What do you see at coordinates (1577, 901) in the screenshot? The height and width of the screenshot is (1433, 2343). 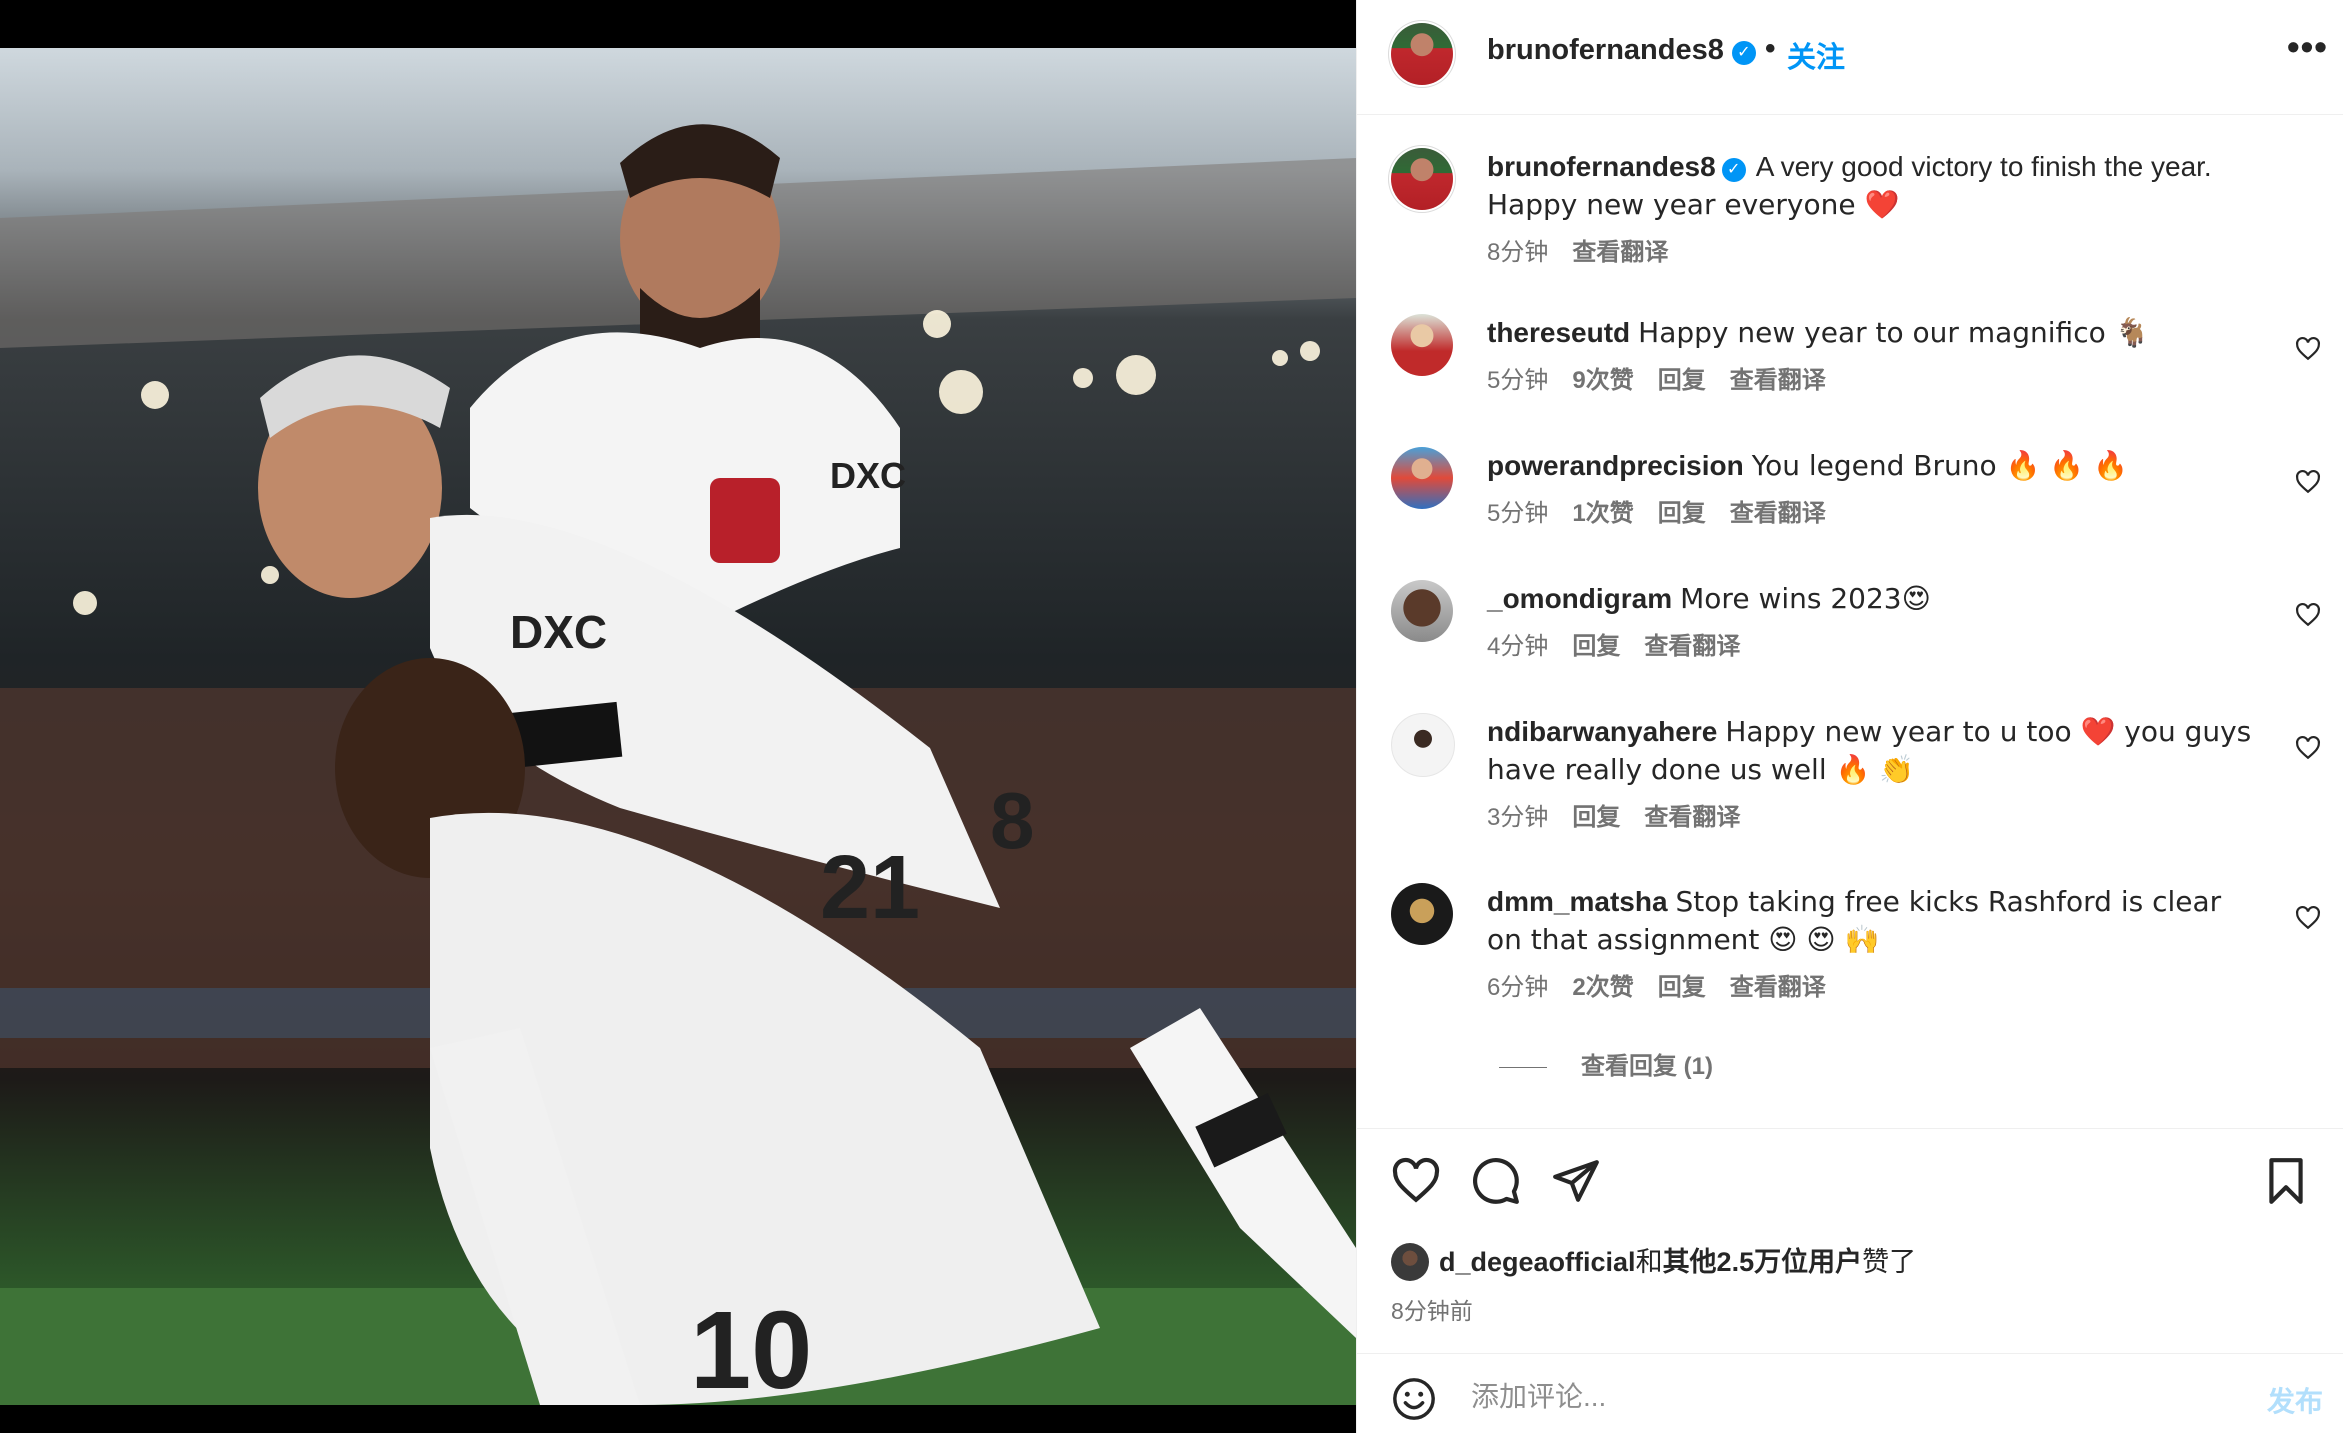 I see `comment-username: dmm_matsha` at bounding box center [1577, 901].